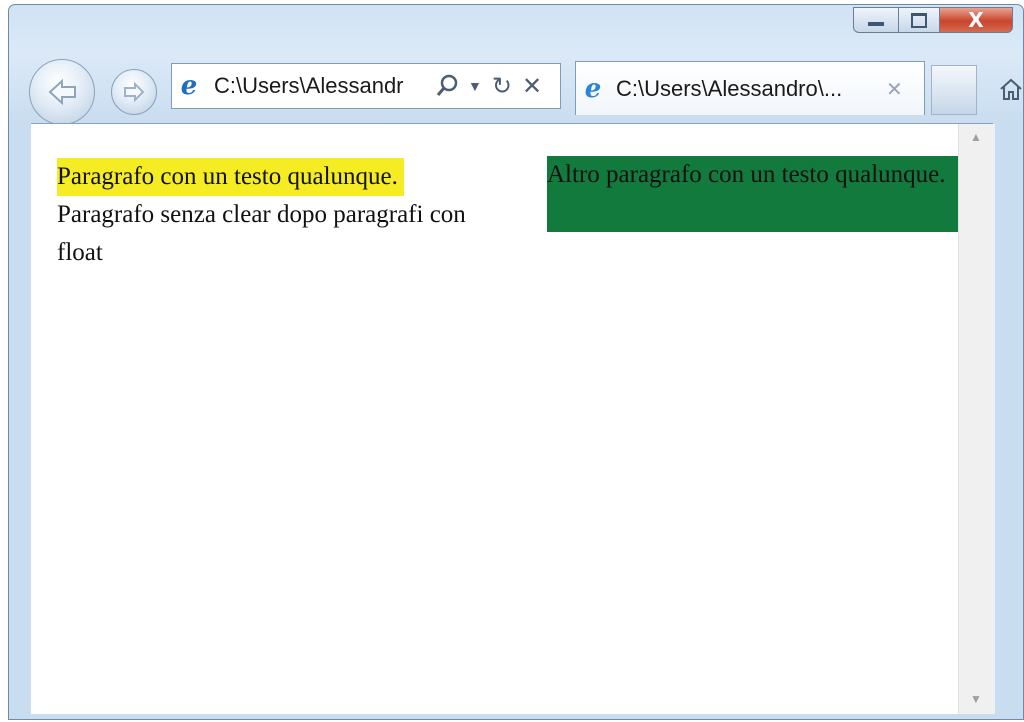 The height and width of the screenshot is (722, 1024). Describe the element at coordinates (976, 699) in the screenshot. I see `scroll-down-icon: ▼` at that location.